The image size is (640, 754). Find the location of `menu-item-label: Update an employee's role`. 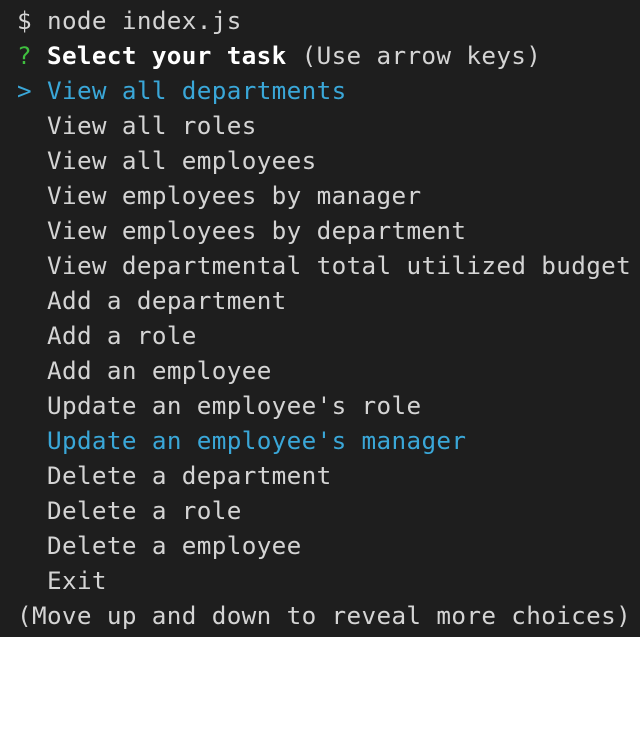

menu-item-label: Update an employee's role is located at coordinates (234, 405).